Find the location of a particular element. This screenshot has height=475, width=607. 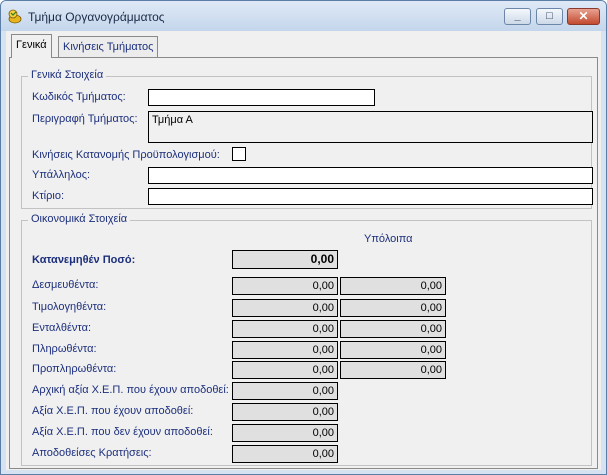

description-field: Τμήμα Α is located at coordinates (370, 127).